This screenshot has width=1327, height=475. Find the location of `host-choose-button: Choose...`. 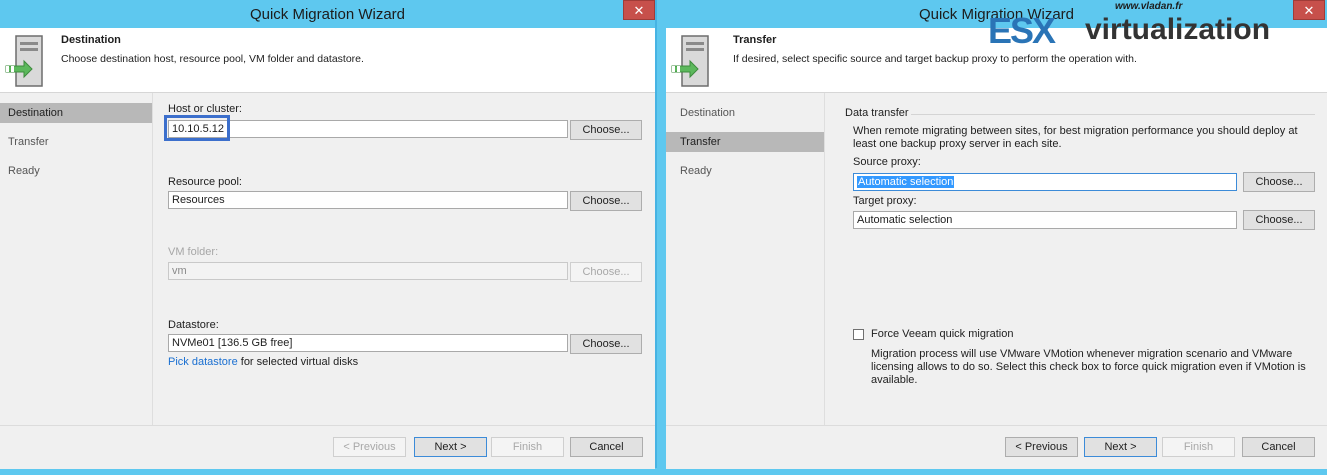

host-choose-button: Choose... is located at coordinates (606, 130).